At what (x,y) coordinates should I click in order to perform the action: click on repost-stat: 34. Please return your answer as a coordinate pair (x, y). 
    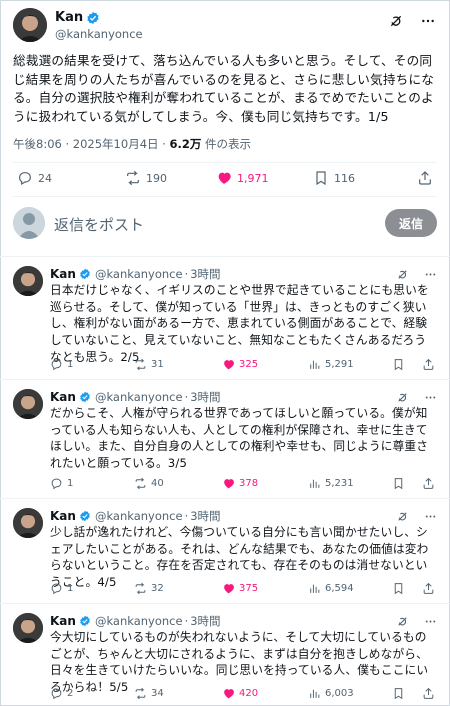
    Looking at the image, I should click on (149, 693).